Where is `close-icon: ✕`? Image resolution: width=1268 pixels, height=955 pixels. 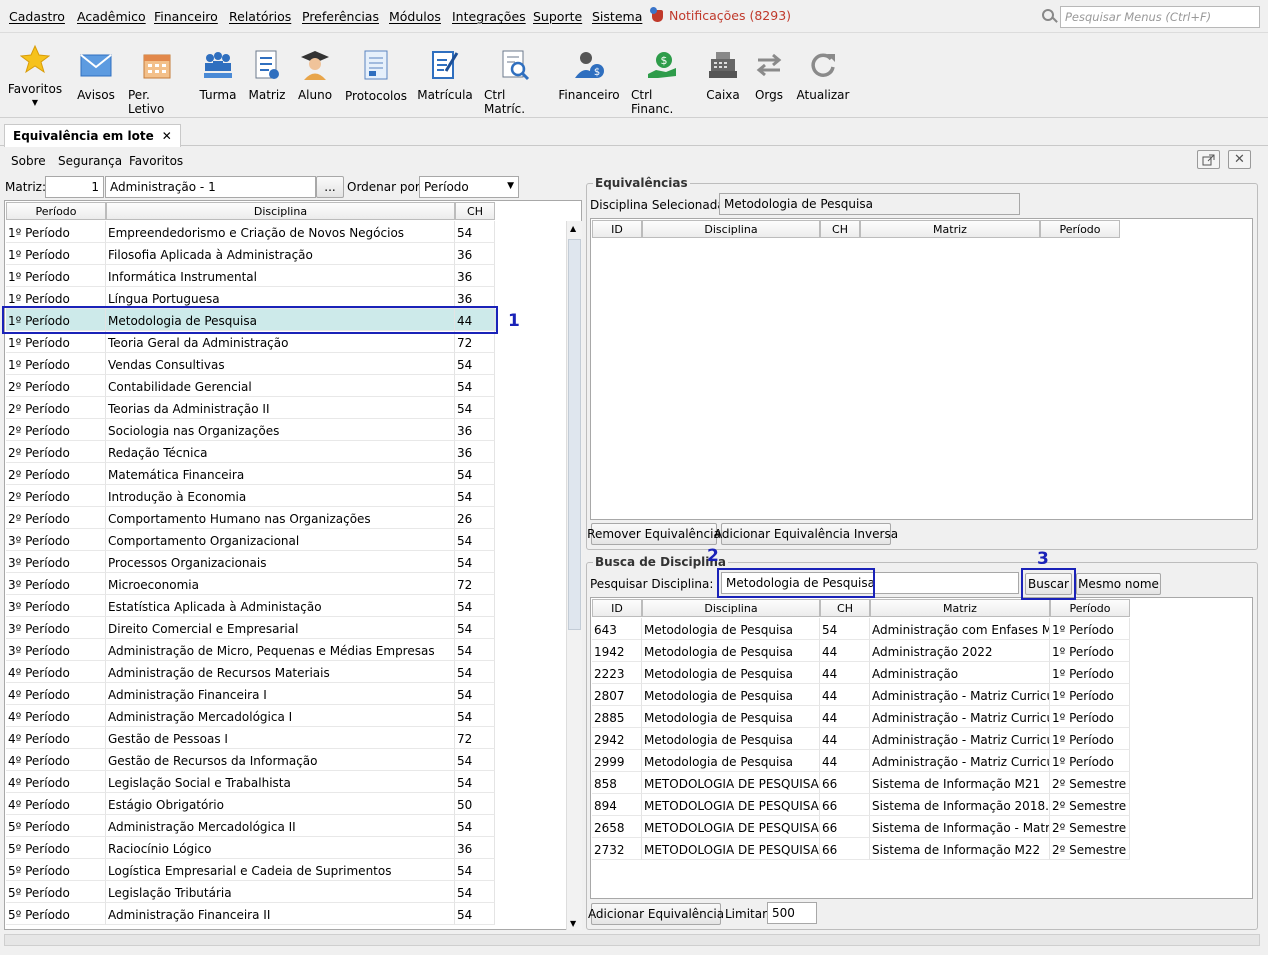
close-icon: ✕ is located at coordinates (167, 136).